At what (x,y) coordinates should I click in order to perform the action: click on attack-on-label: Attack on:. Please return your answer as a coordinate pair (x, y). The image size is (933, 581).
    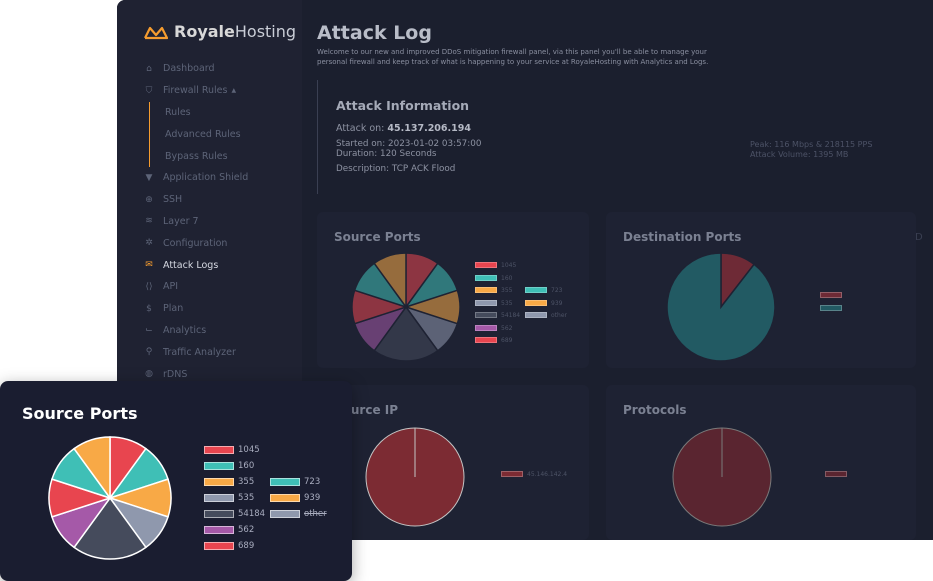
    Looking at the image, I should click on (360, 128).